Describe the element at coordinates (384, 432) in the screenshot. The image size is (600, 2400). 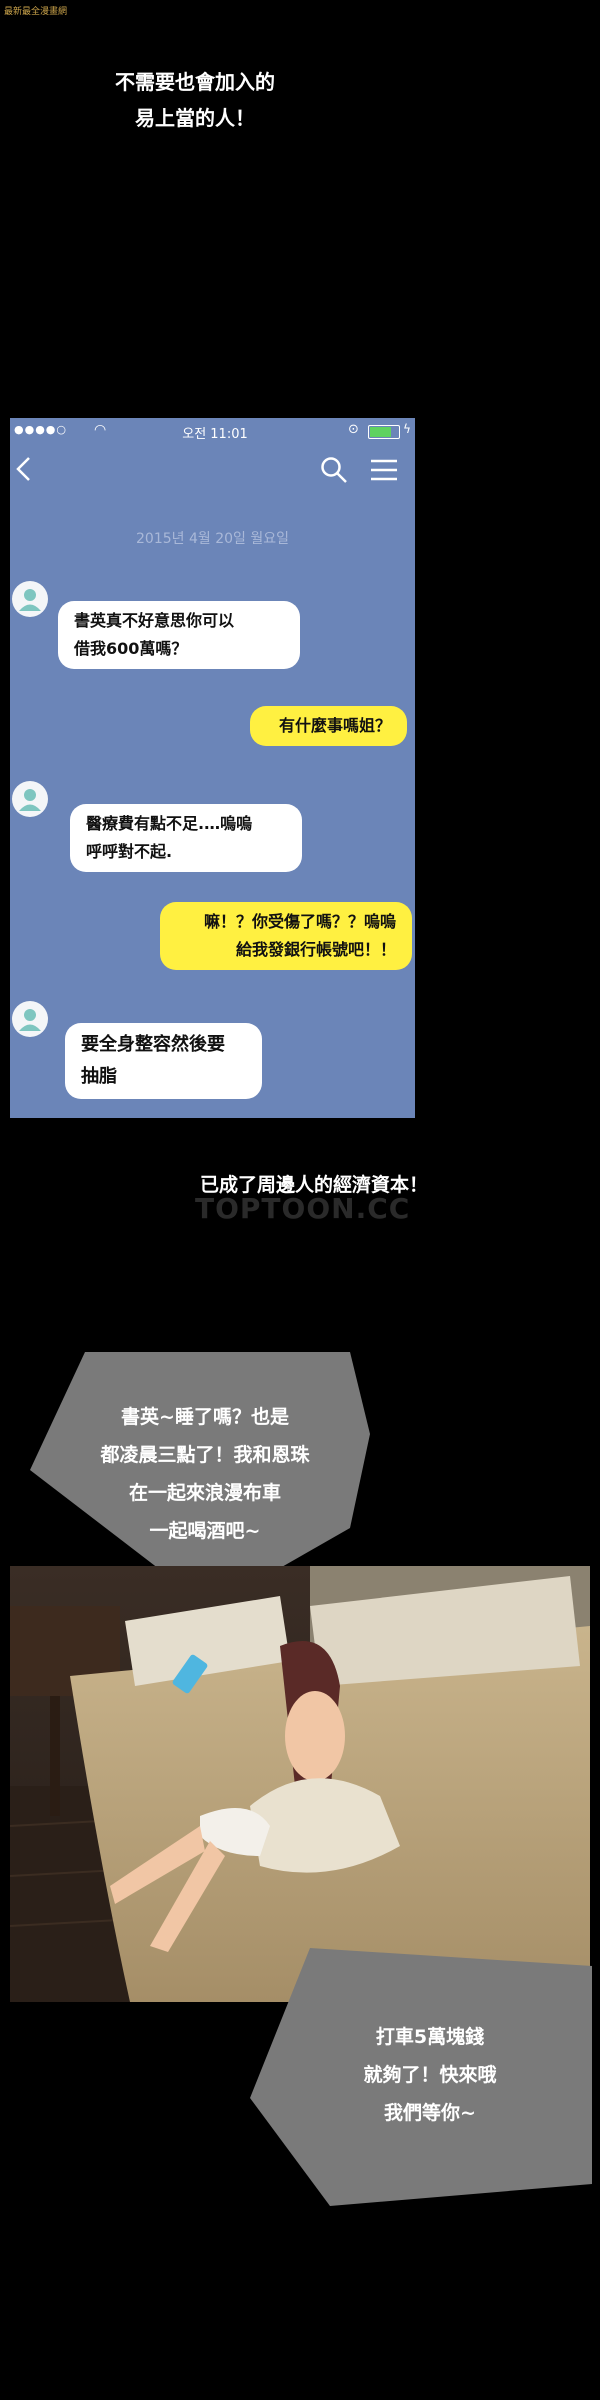
I see `battery-icon` at that location.